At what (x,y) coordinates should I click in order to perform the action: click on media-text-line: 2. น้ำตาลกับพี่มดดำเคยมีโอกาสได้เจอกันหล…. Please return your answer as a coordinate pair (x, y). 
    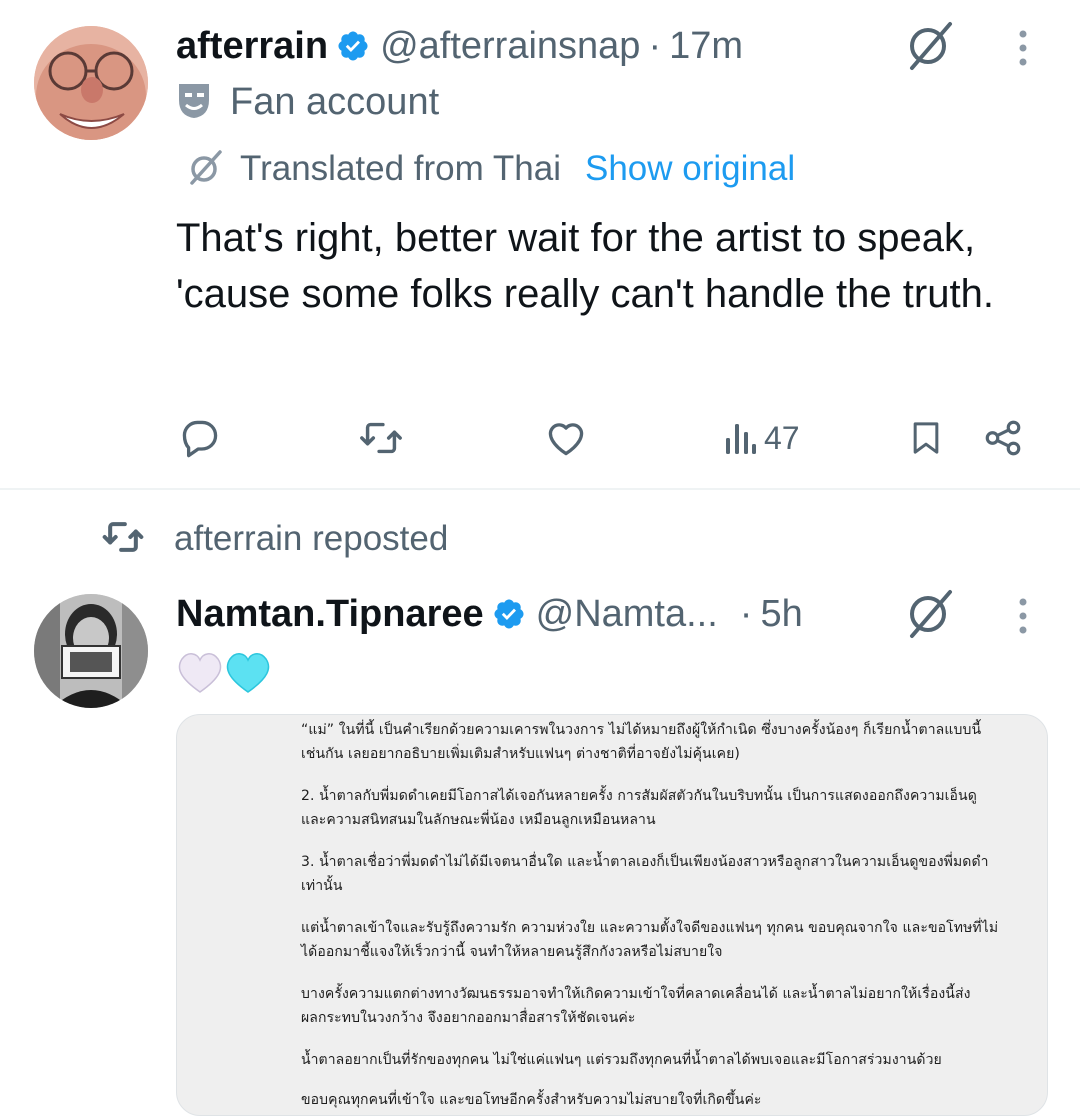
    Looking at the image, I should click on (639, 796).